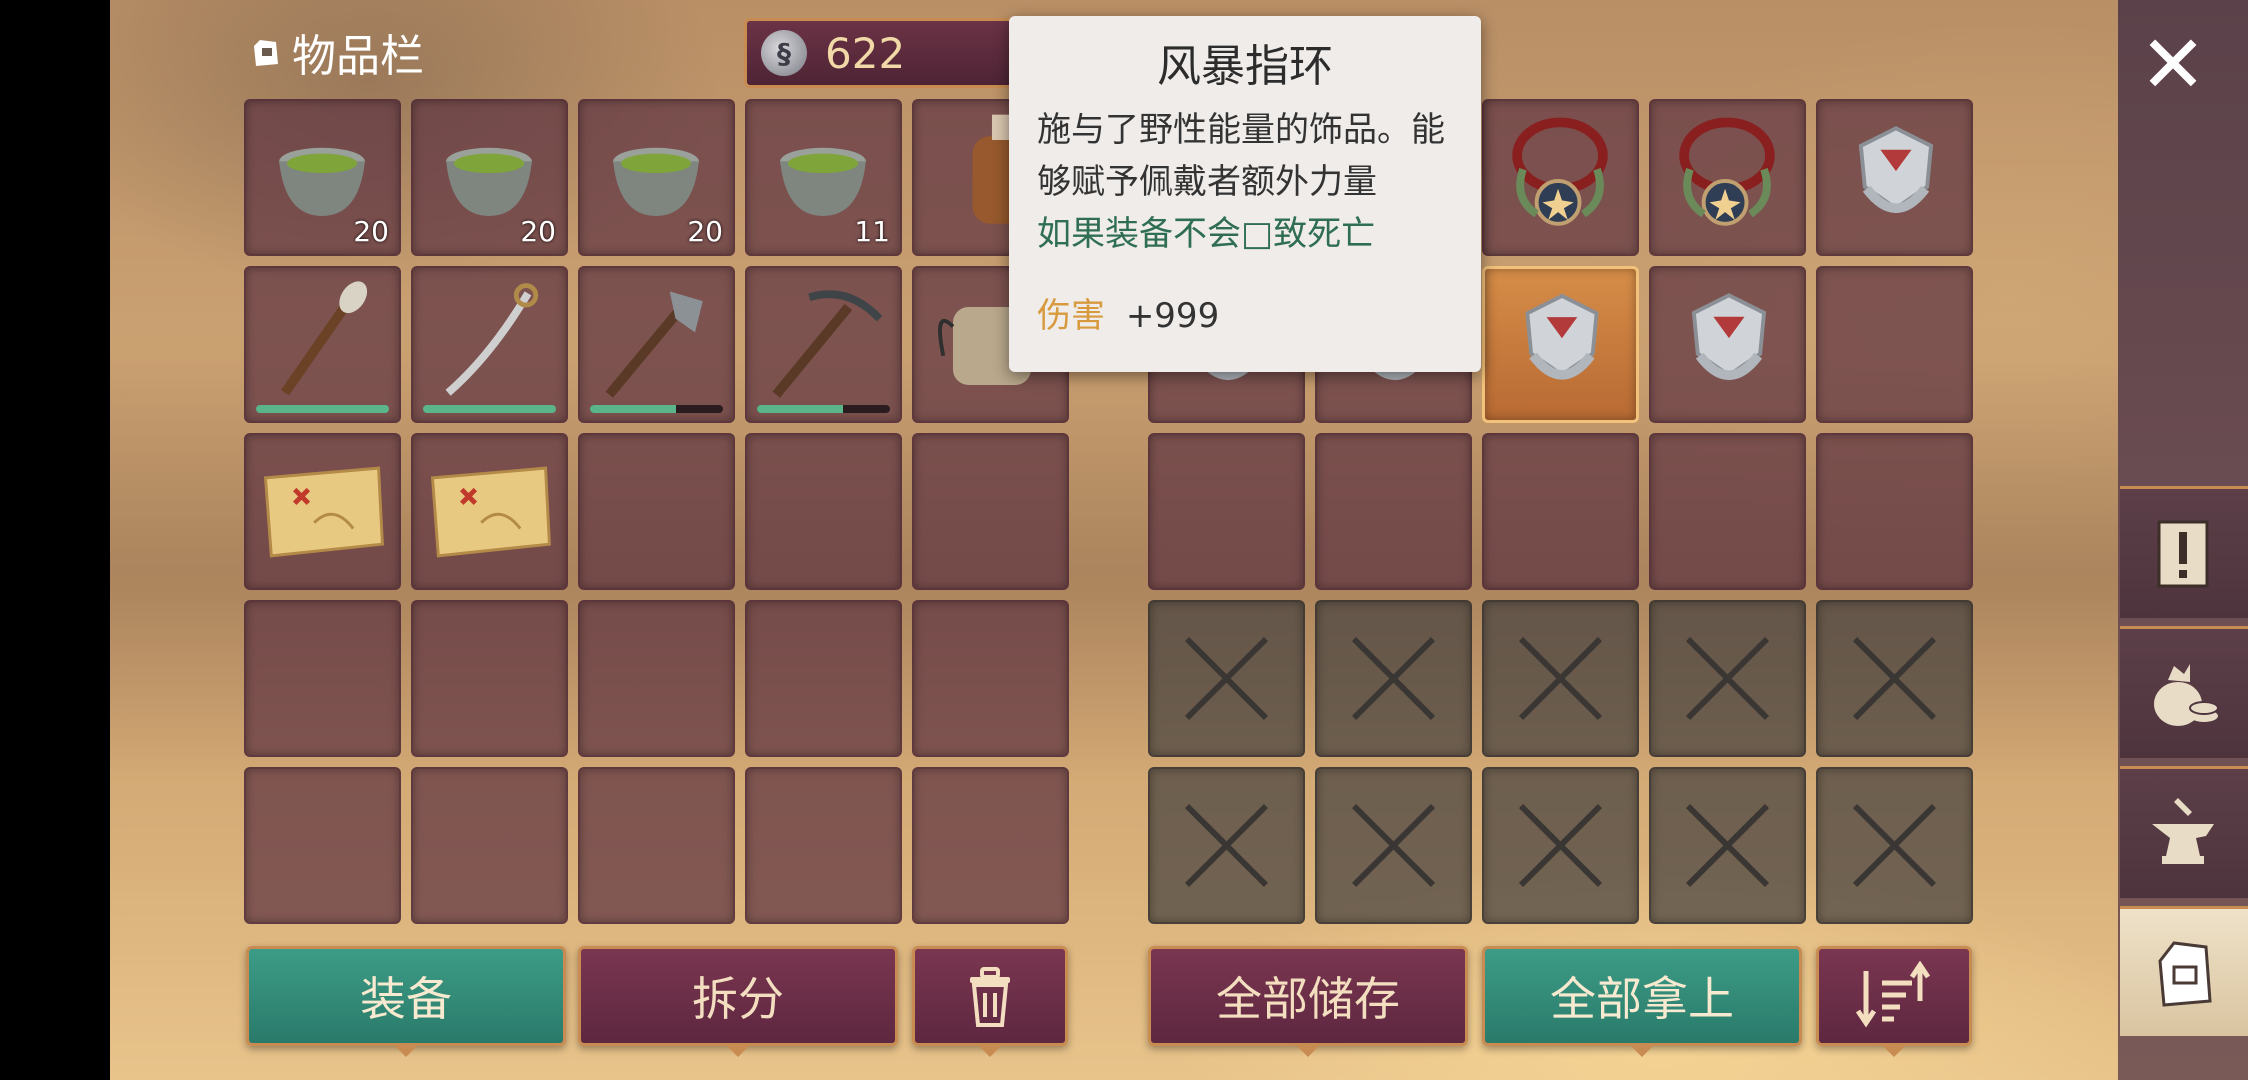 Image resolution: width=2248 pixels, height=1080 pixels. I want to click on inventory-slot-sword, so click(489, 344).